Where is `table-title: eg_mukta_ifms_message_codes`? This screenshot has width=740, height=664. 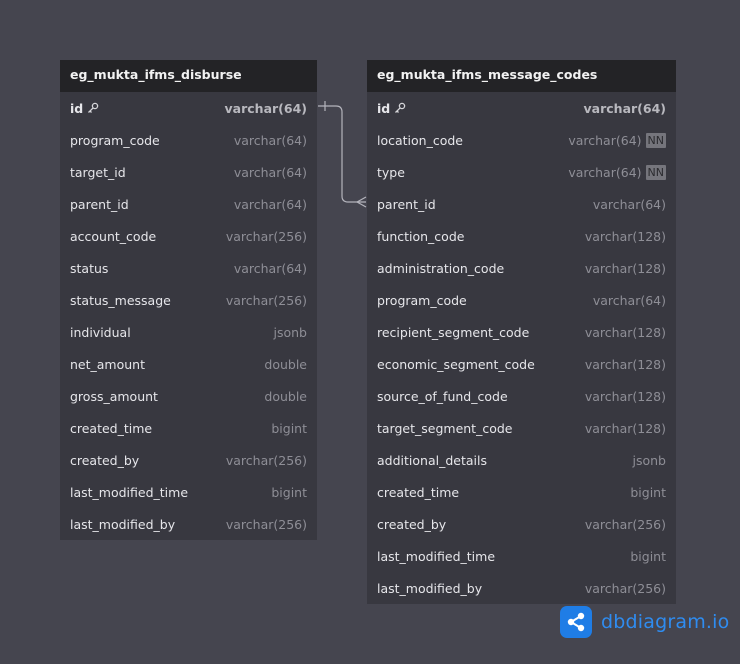 table-title: eg_mukta_ifms_message_codes is located at coordinates (521, 76).